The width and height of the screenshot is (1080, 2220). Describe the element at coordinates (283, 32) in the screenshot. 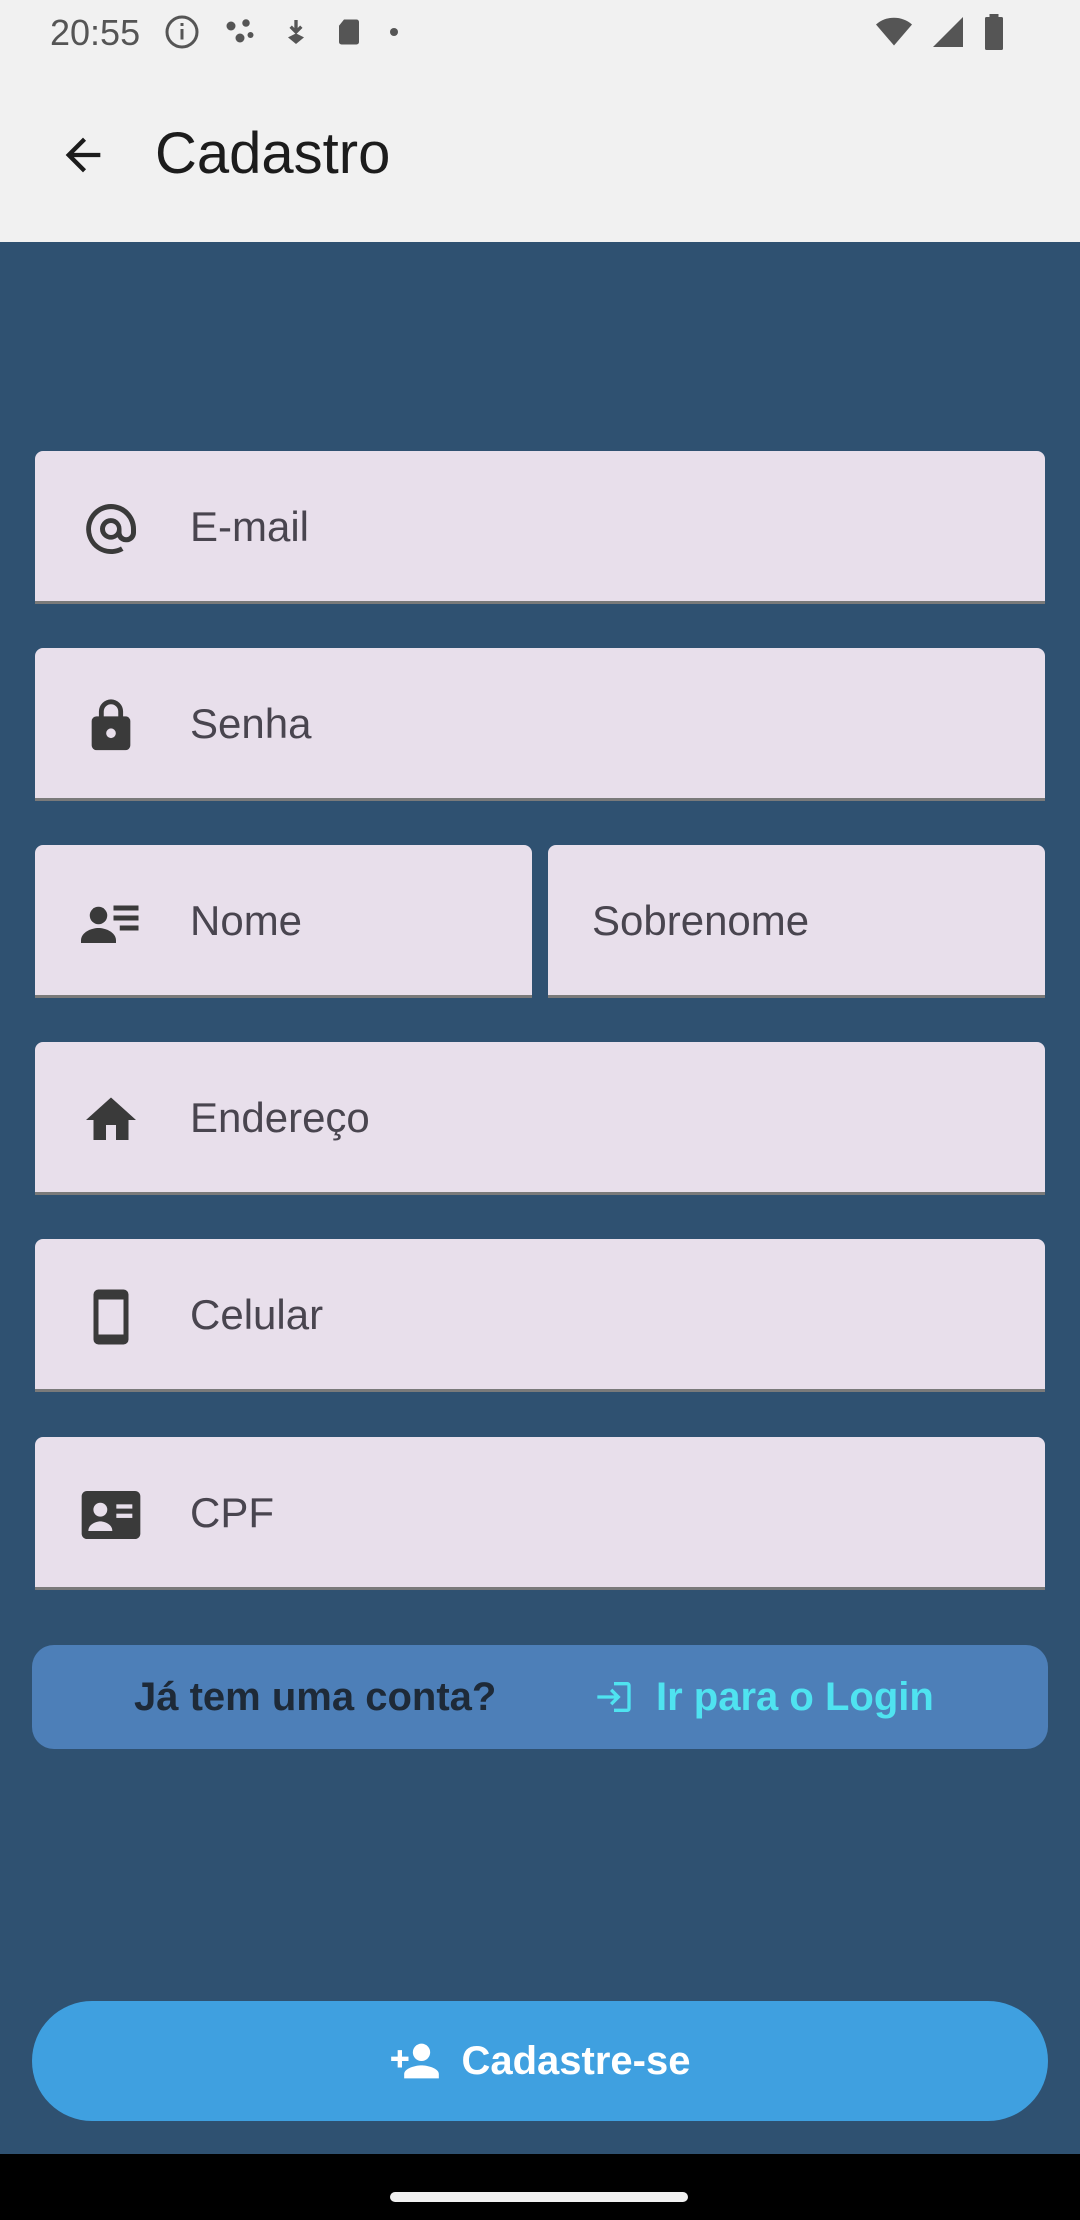

I see `notification-icons` at that location.